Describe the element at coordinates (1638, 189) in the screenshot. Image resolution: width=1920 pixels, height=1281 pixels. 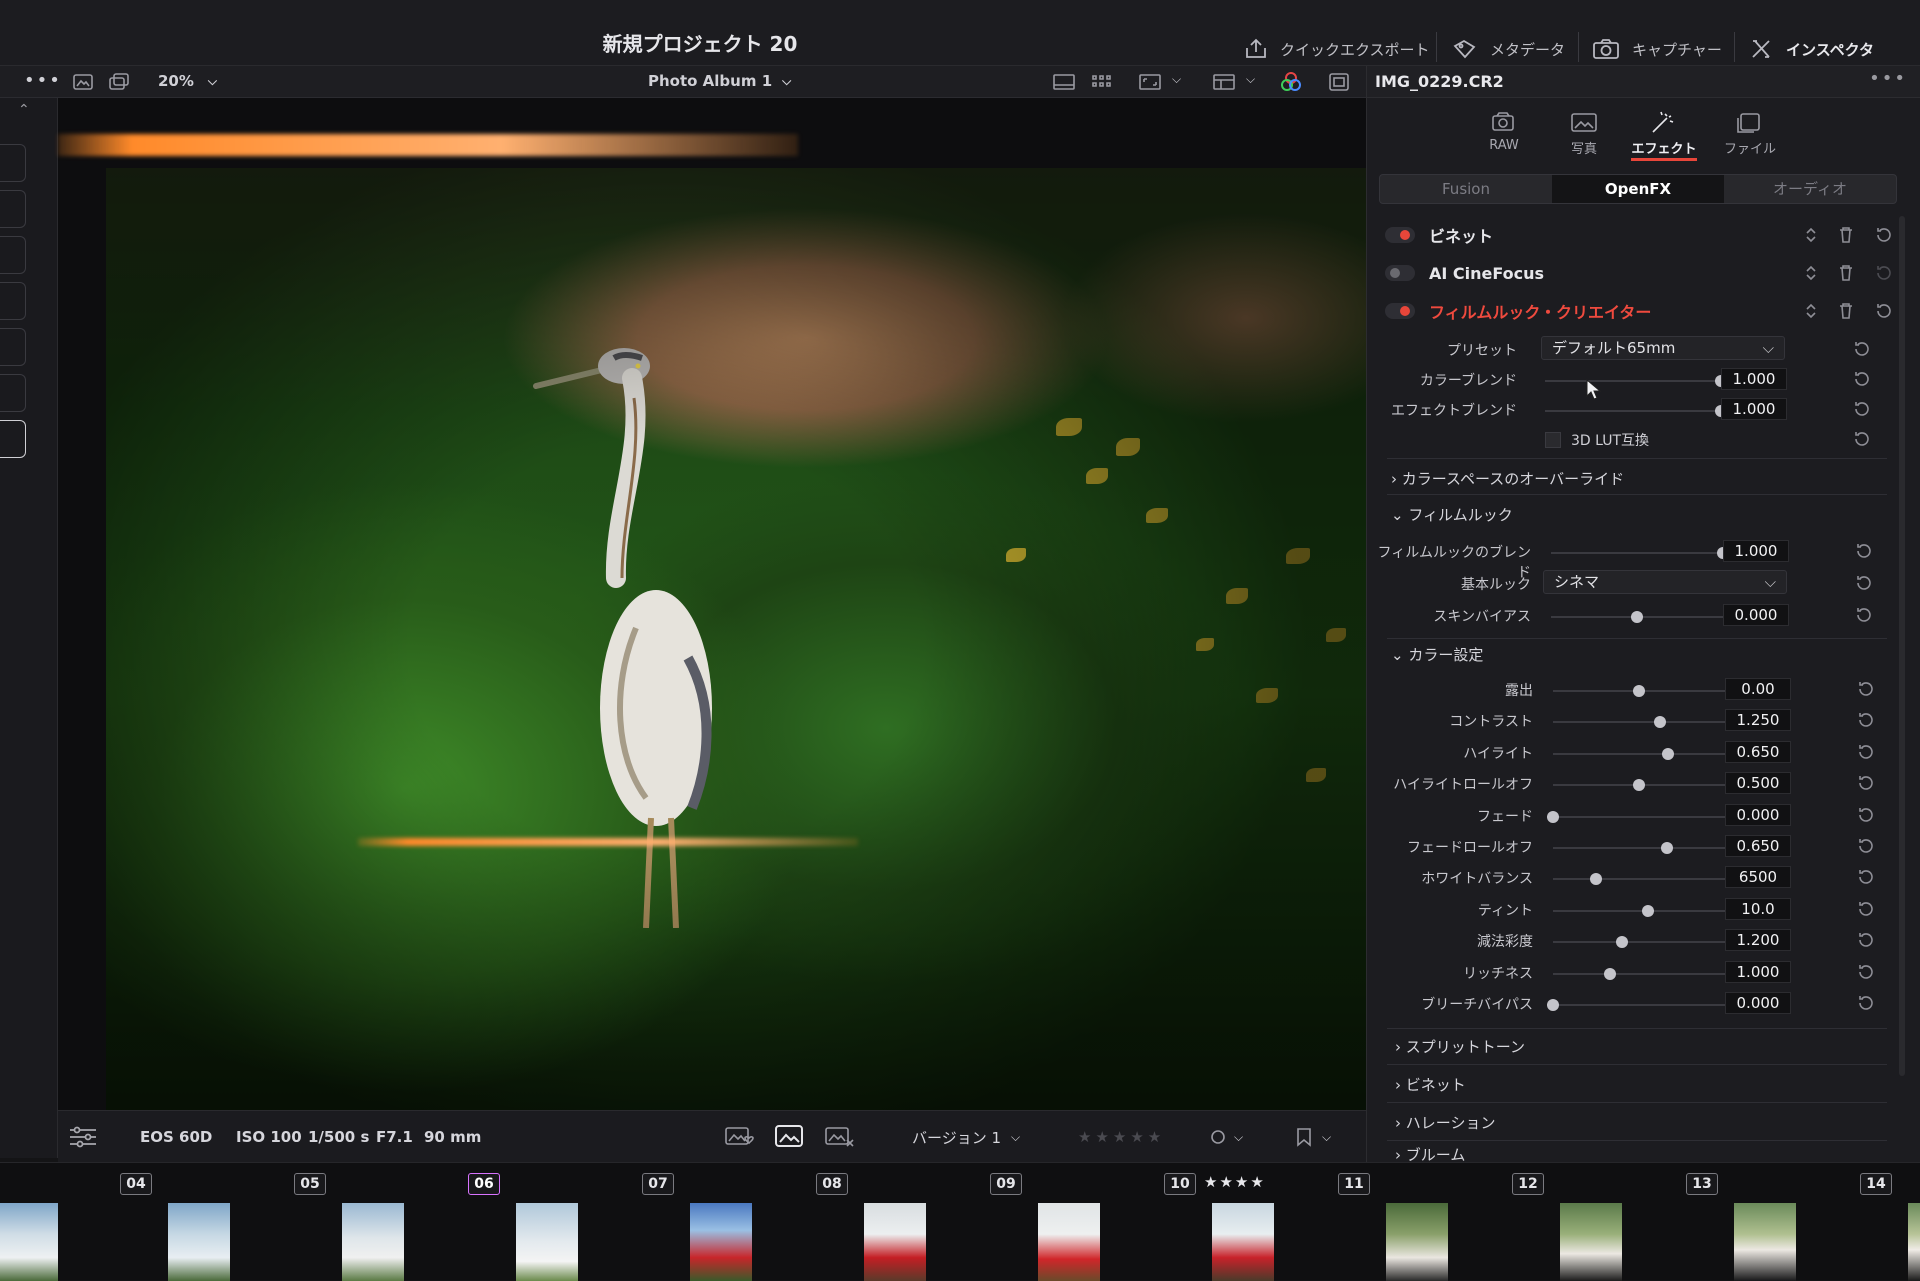
I see `segment-openfx: OpenFX` at that location.